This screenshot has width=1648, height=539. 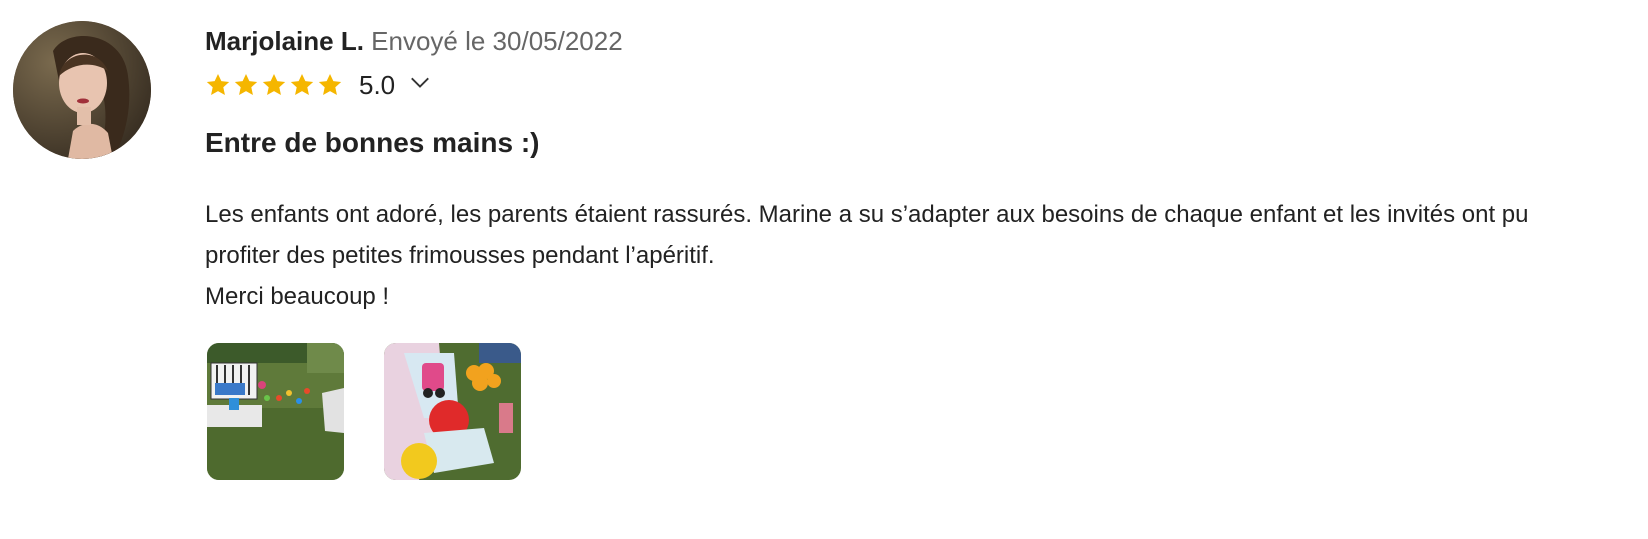 I want to click on author-name: Marjolaine L., so click(x=284, y=41).